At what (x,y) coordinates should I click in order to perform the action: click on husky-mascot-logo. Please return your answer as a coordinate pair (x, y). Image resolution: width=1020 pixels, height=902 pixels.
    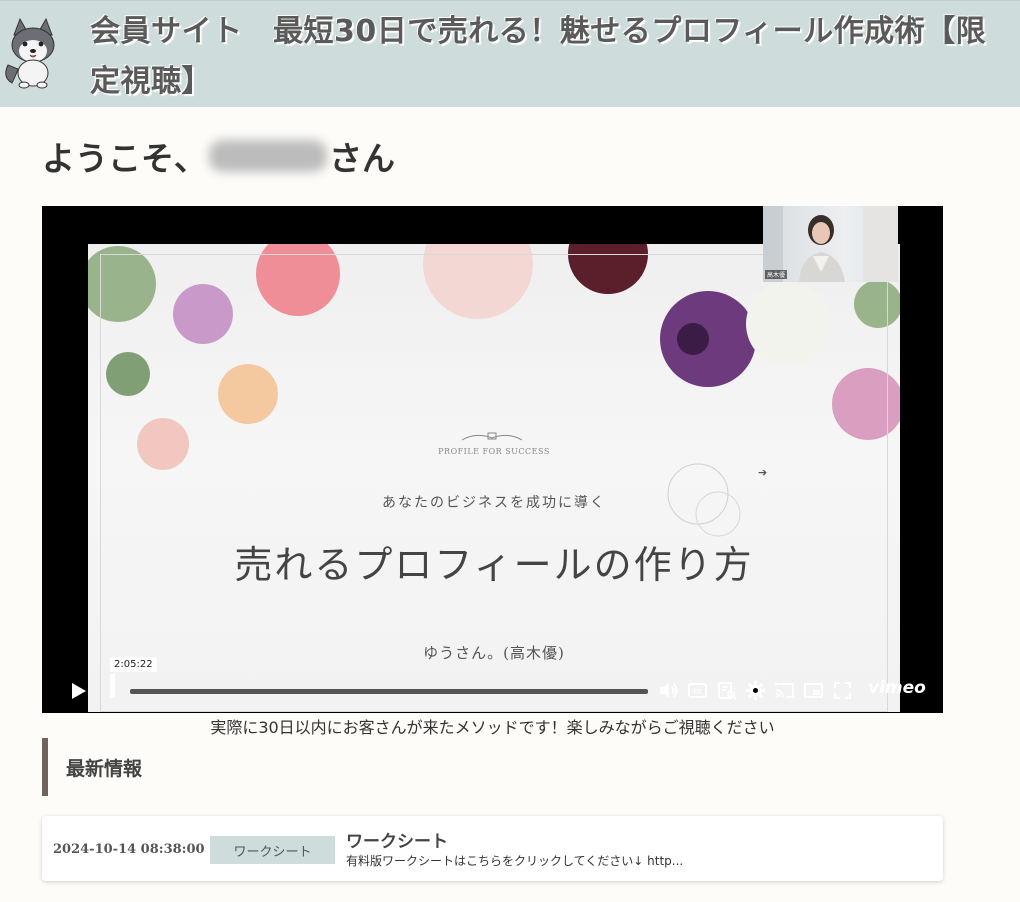
    Looking at the image, I should click on (33, 53).